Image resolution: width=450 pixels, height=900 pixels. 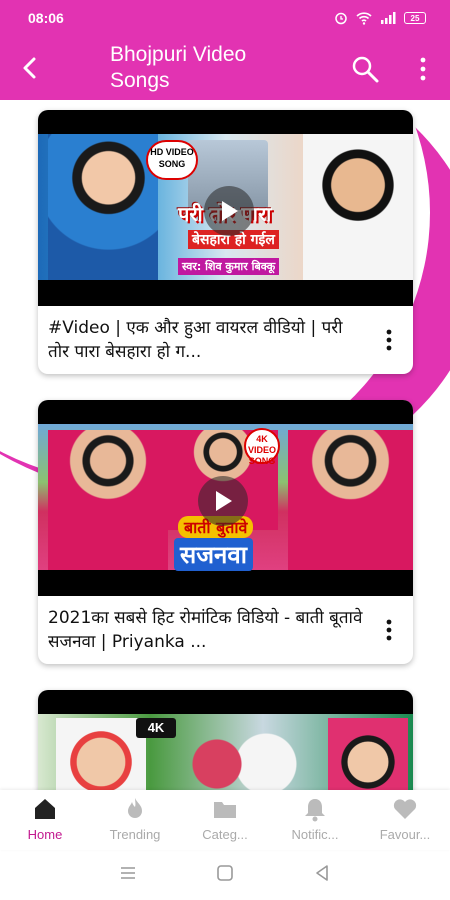 I want to click on thumbnail-image: 4K, so click(x=225, y=752).